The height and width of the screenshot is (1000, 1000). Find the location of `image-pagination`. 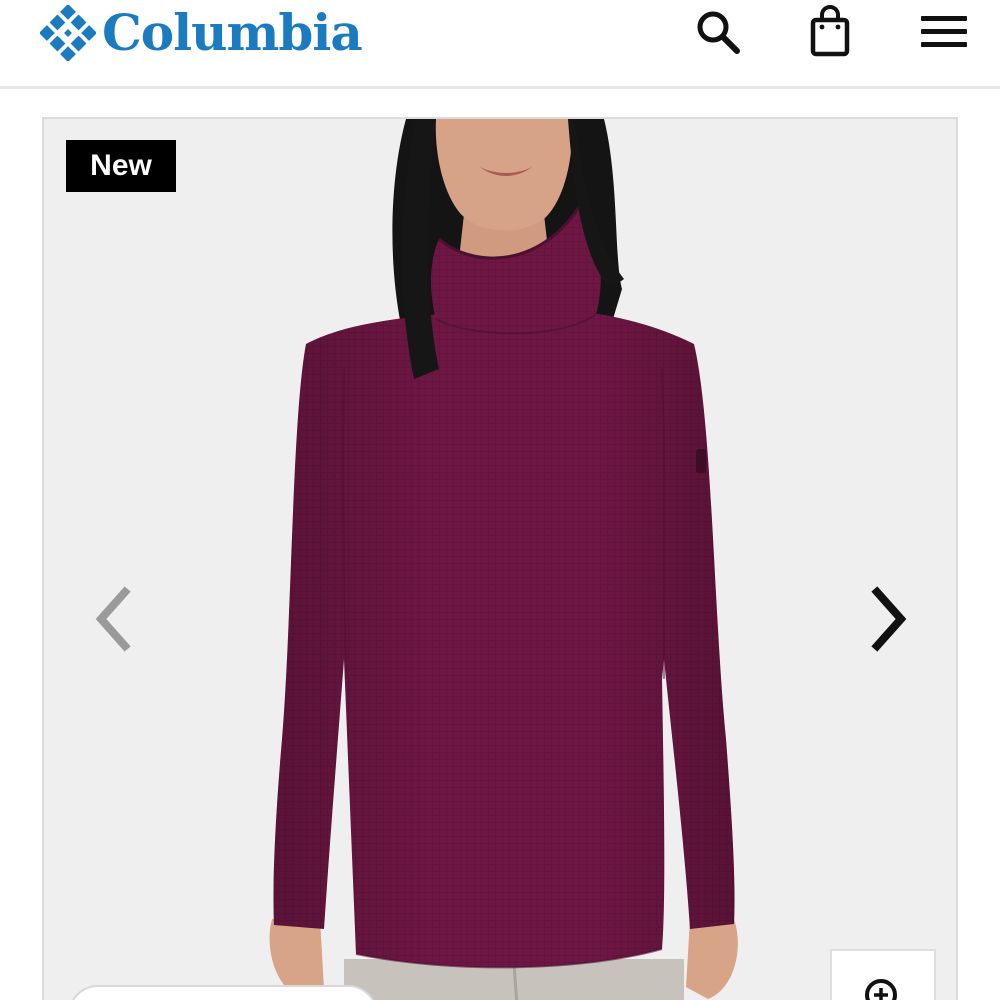

image-pagination is located at coordinates (223, 992).